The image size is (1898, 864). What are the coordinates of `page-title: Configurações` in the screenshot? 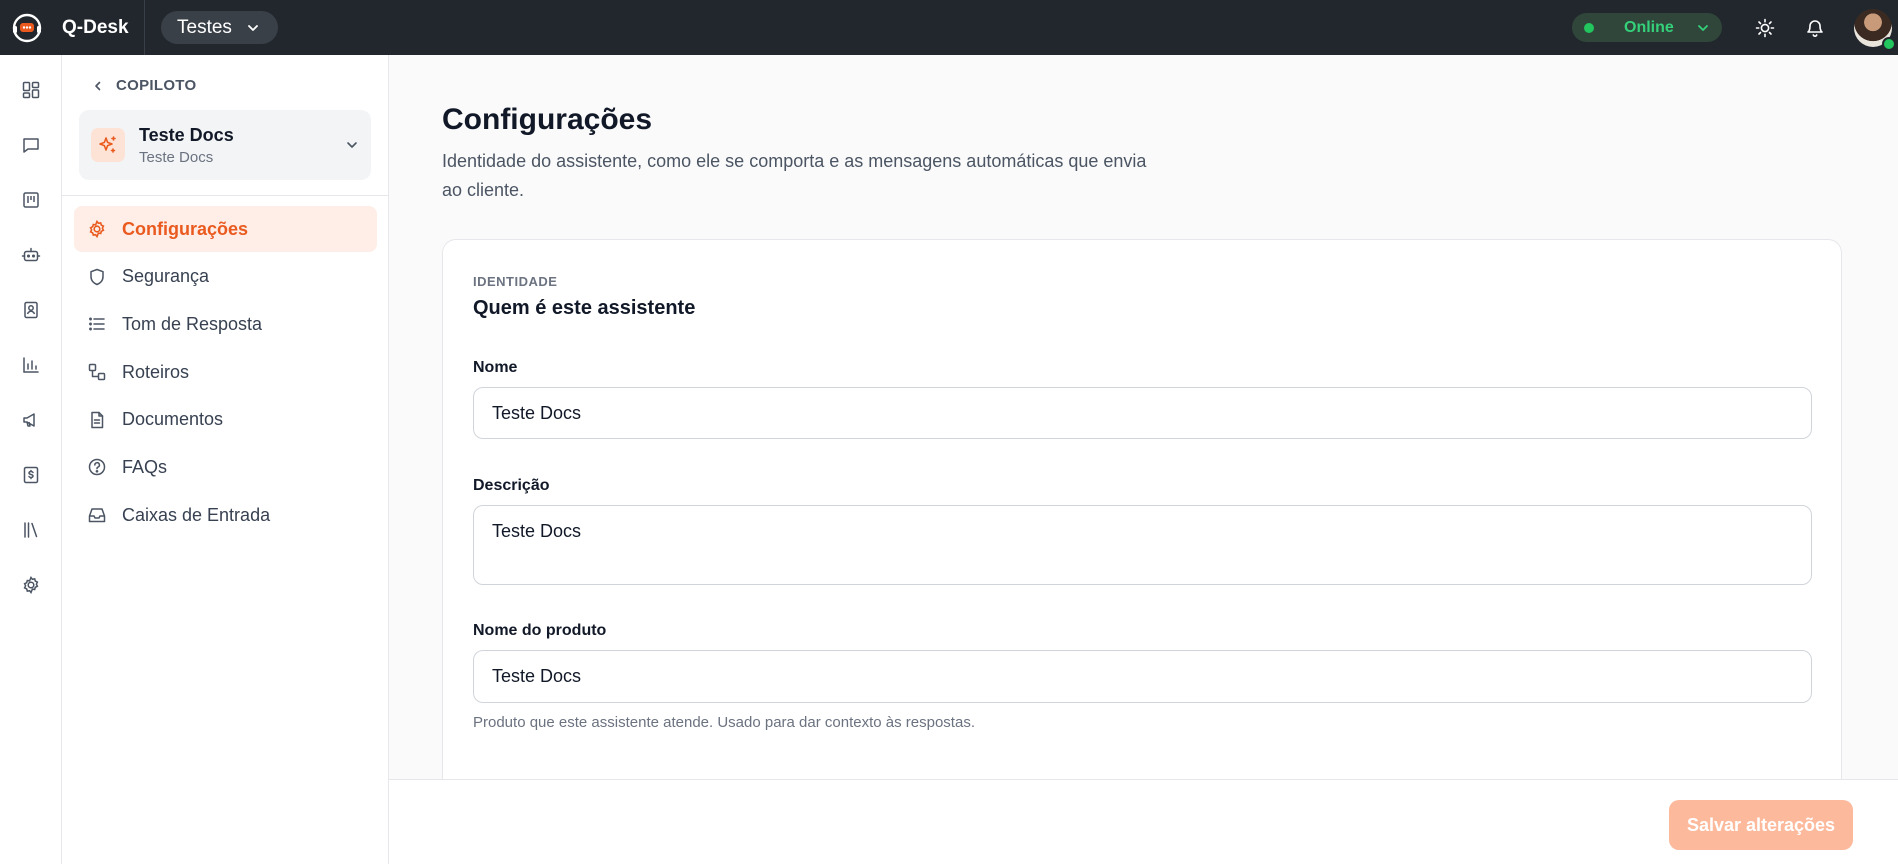 It's located at (547, 119).